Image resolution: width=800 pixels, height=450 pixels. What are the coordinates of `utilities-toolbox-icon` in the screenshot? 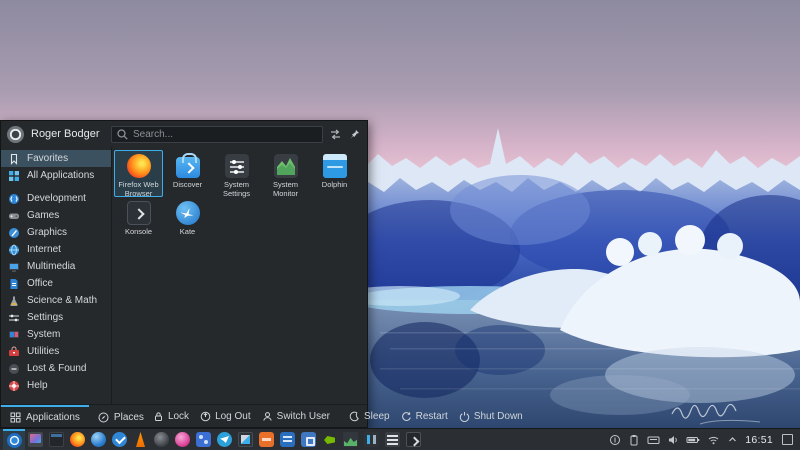 It's located at (14, 351).